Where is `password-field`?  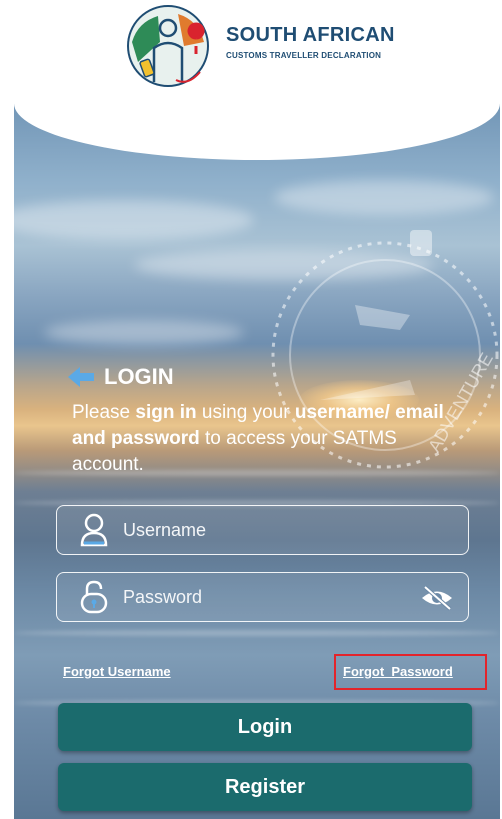
password-field is located at coordinates (262, 597).